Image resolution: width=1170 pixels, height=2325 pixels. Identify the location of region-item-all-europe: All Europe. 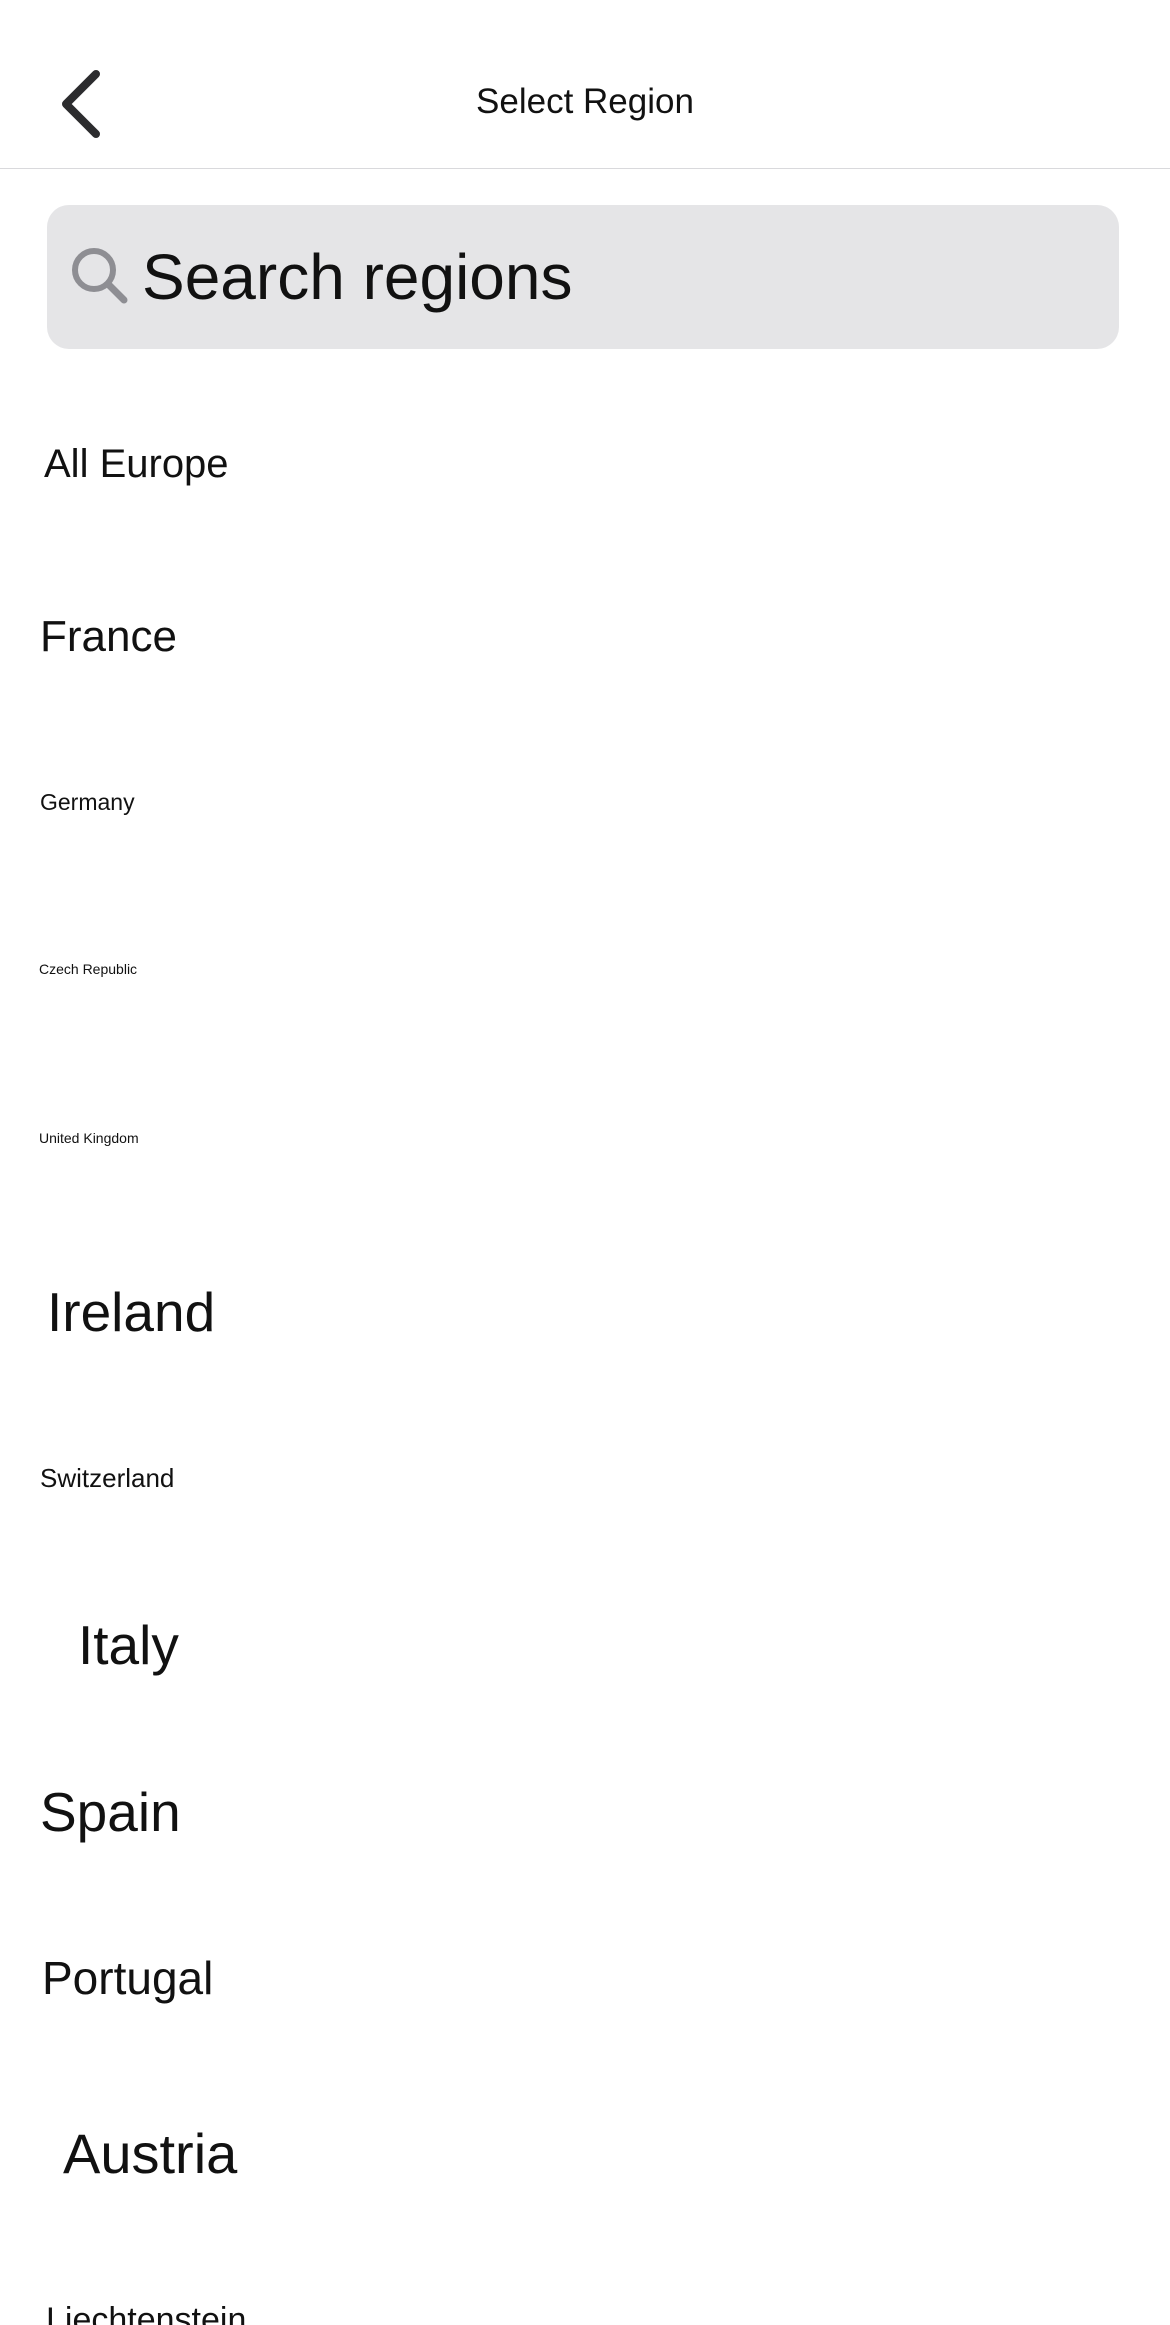
(585, 464).